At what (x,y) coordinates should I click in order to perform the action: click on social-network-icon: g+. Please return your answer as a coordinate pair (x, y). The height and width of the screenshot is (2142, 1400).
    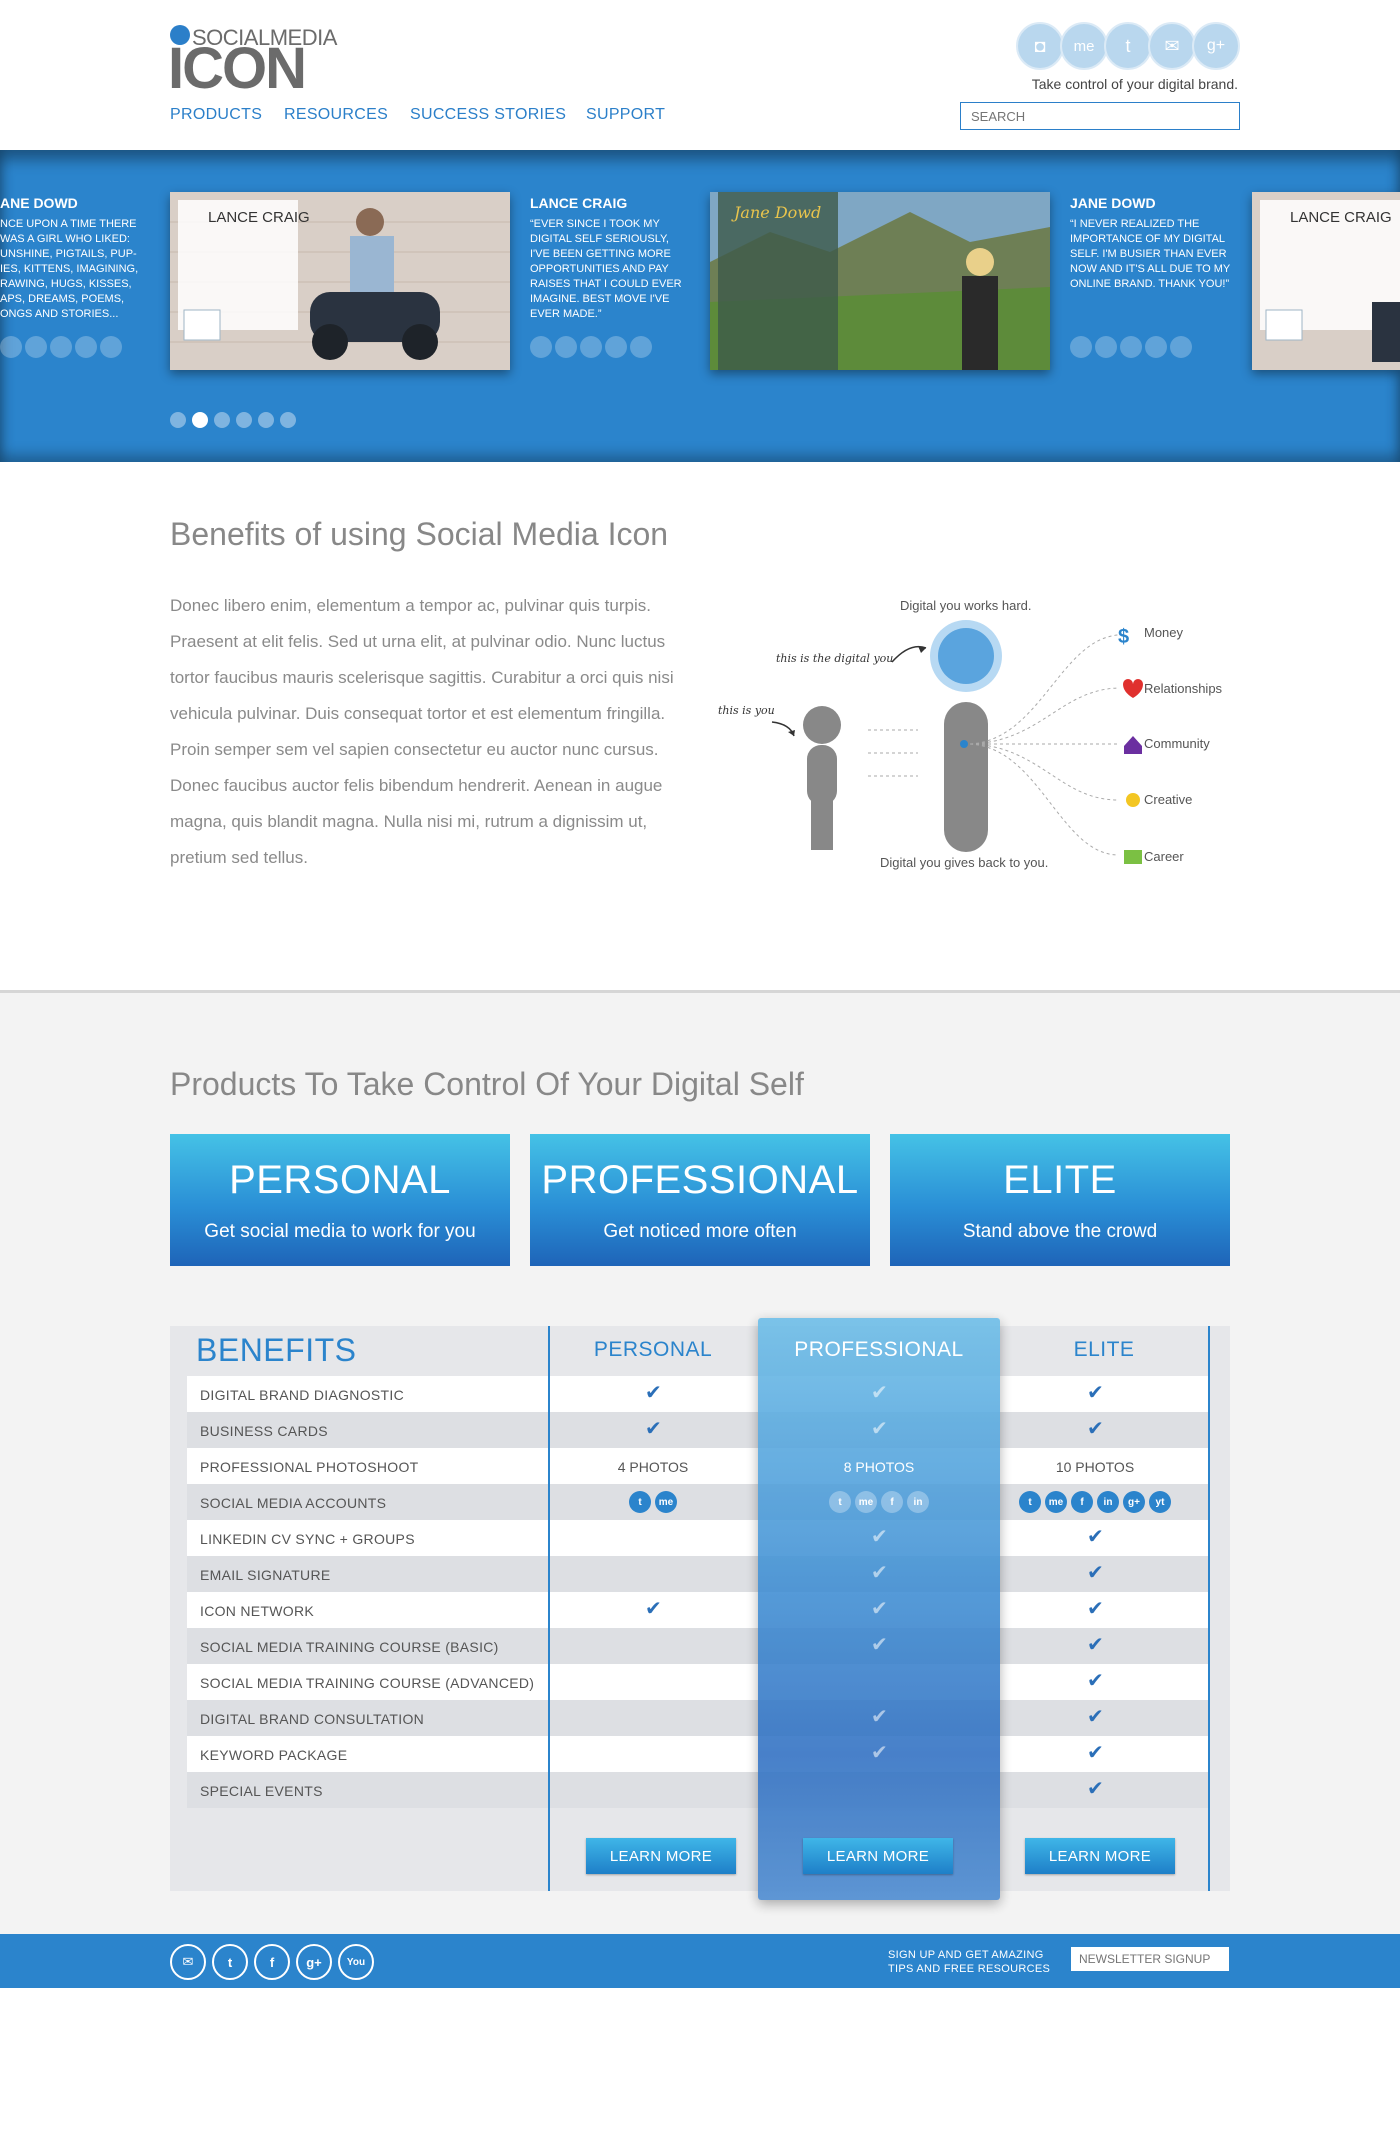
    Looking at the image, I should click on (1134, 1502).